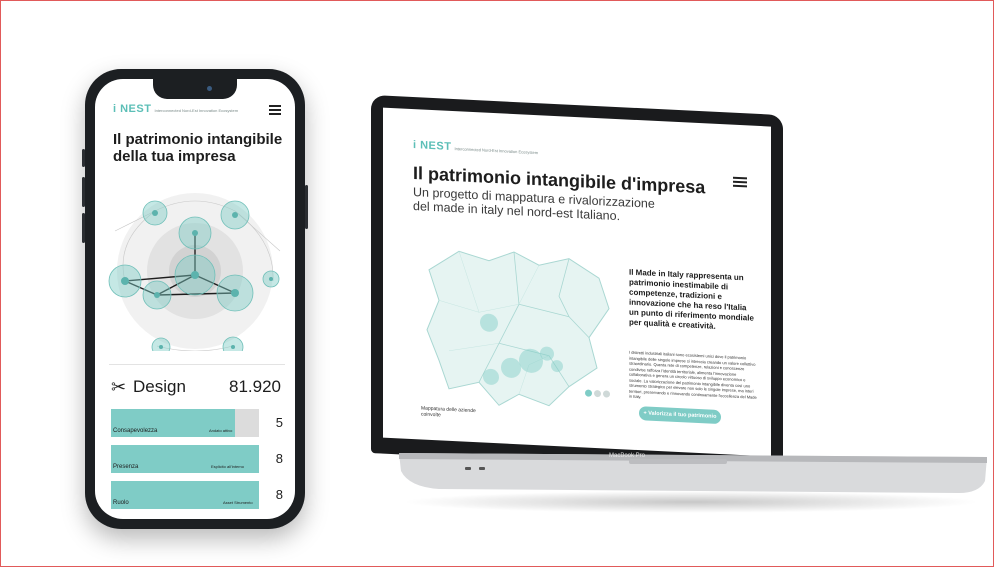 The image size is (994, 567). Describe the element at coordinates (194, 272) in the screenshot. I see `network-graph` at that location.